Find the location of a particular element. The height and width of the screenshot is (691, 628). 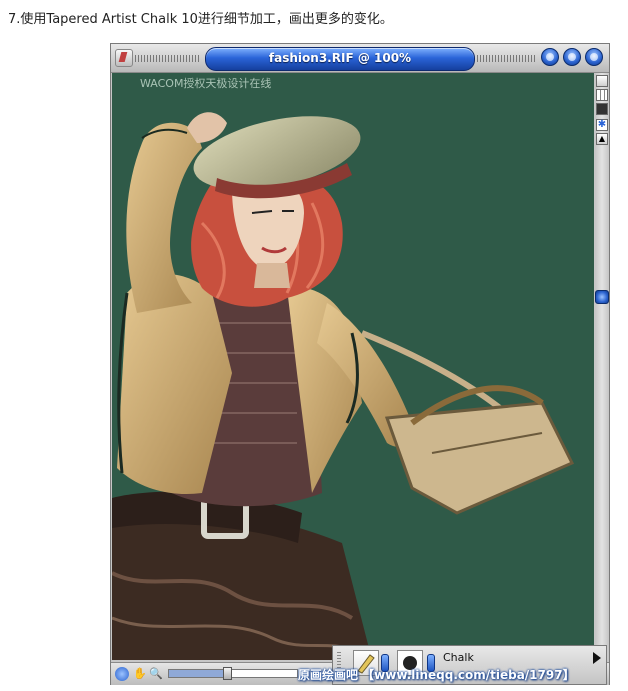

title-ridges-right is located at coordinates (506, 58).